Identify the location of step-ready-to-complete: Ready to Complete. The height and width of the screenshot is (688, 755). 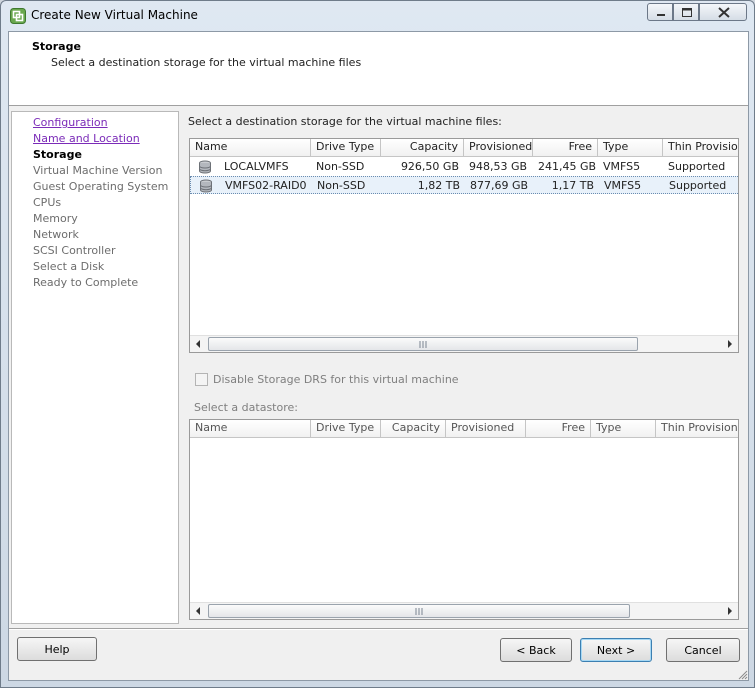
(86, 282).